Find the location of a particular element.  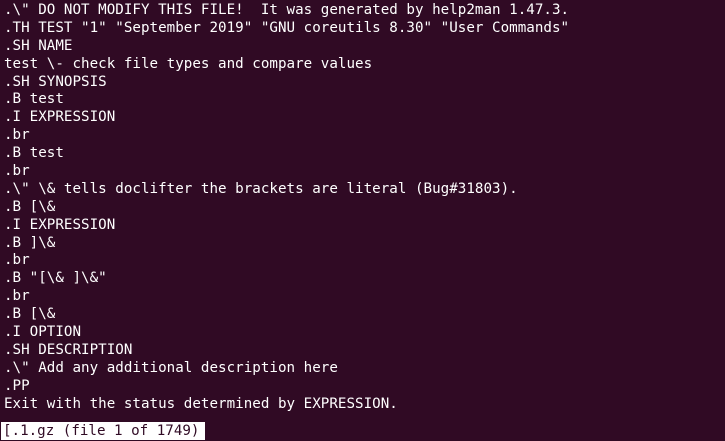

terminal-line: .PP is located at coordinates (17, 385).